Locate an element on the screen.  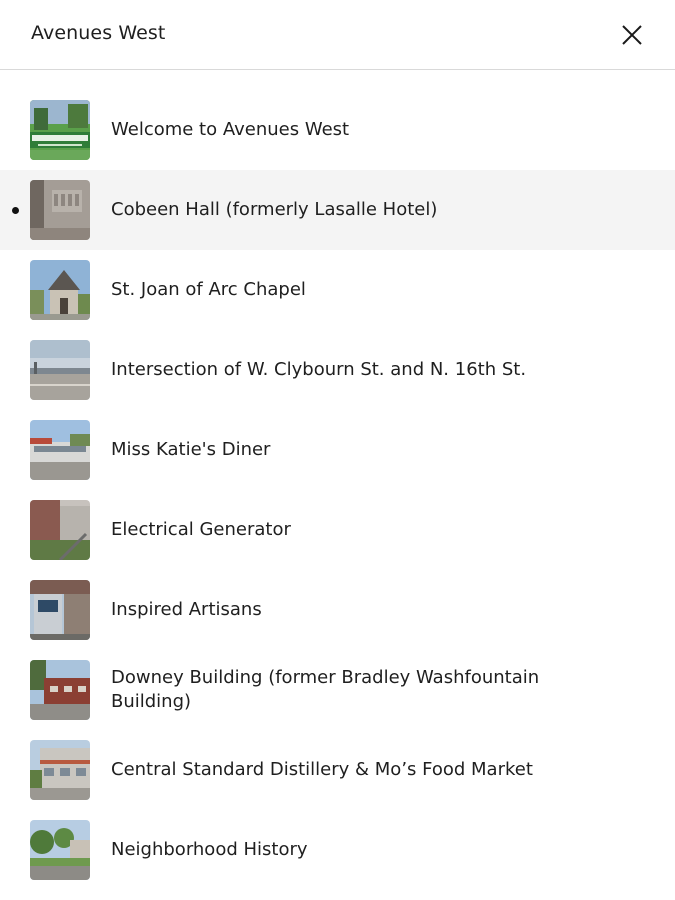
building-sign-thumbnail is located at coordinates (60, 210).